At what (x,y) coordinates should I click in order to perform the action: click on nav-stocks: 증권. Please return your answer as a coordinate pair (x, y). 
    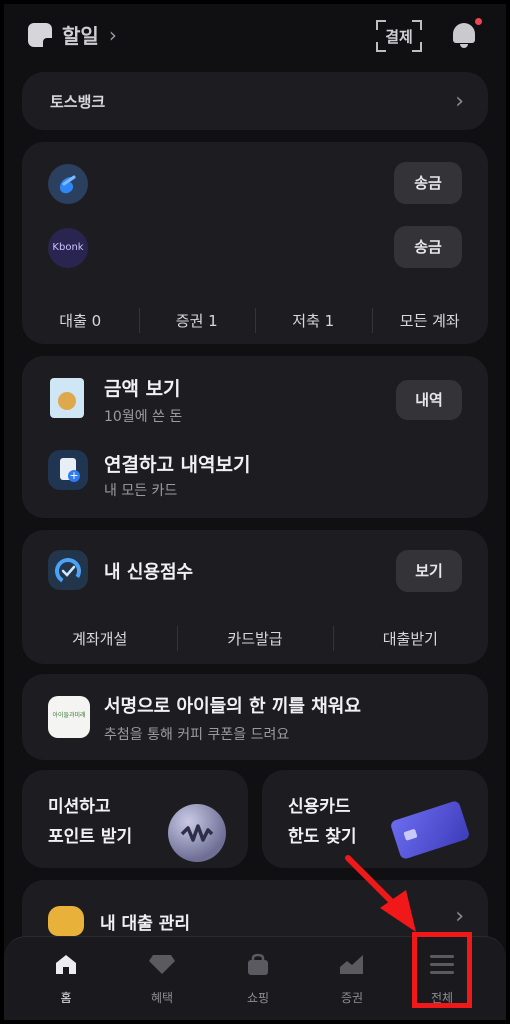
    Looking at the image, I should click on (352, 979).